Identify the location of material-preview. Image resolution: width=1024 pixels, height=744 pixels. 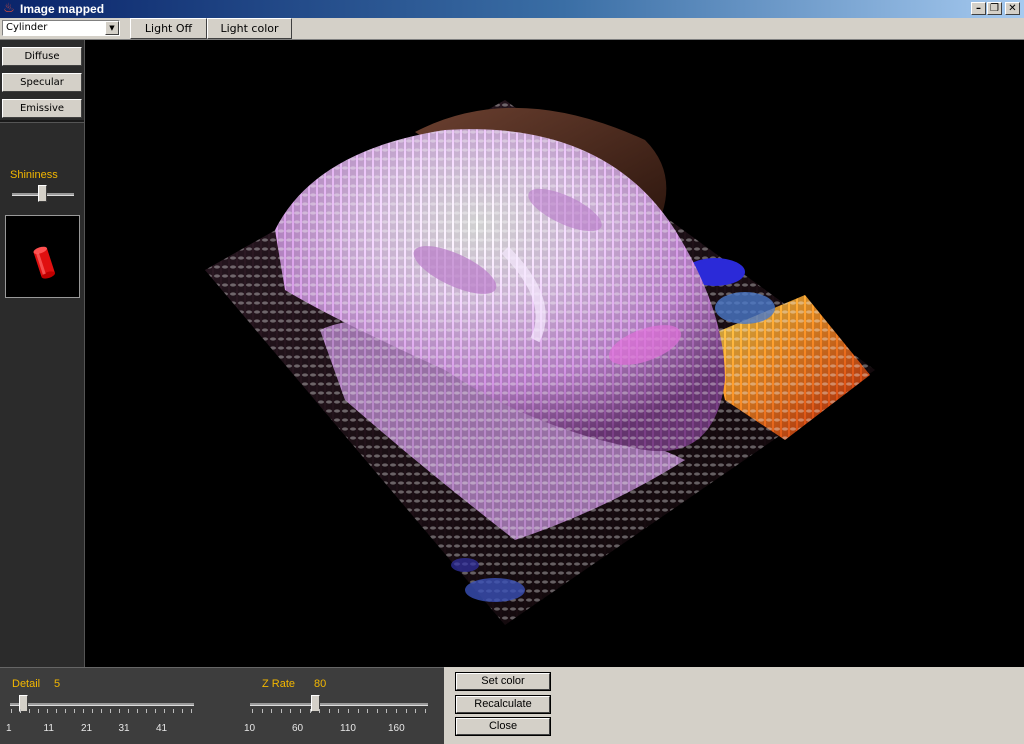
(42, 256).